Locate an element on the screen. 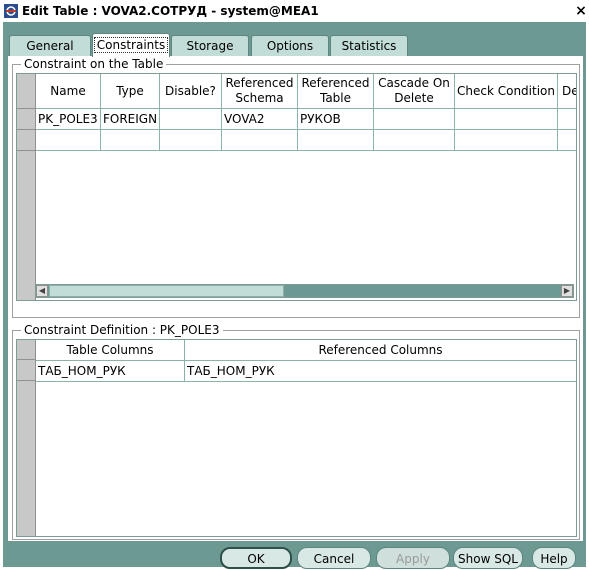 This screenshot has height=570, width=589. column-header-disable: Disable? is located at coordinates (191, 91).